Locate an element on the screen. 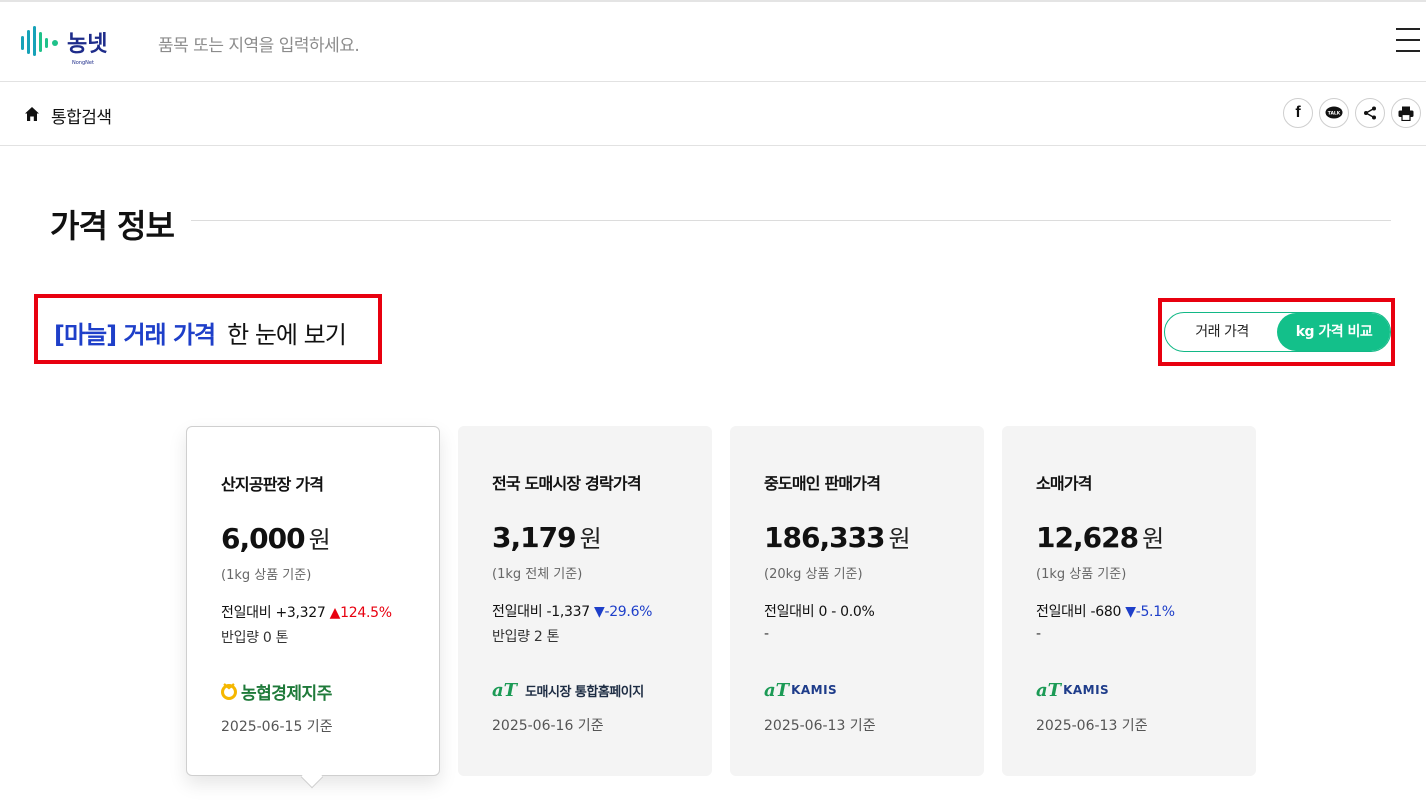 The height and width of the screenshot is (805, 1426). price-change: 전일대비 -1,337 ▼-29.6% is located at coordinates (572, 611).